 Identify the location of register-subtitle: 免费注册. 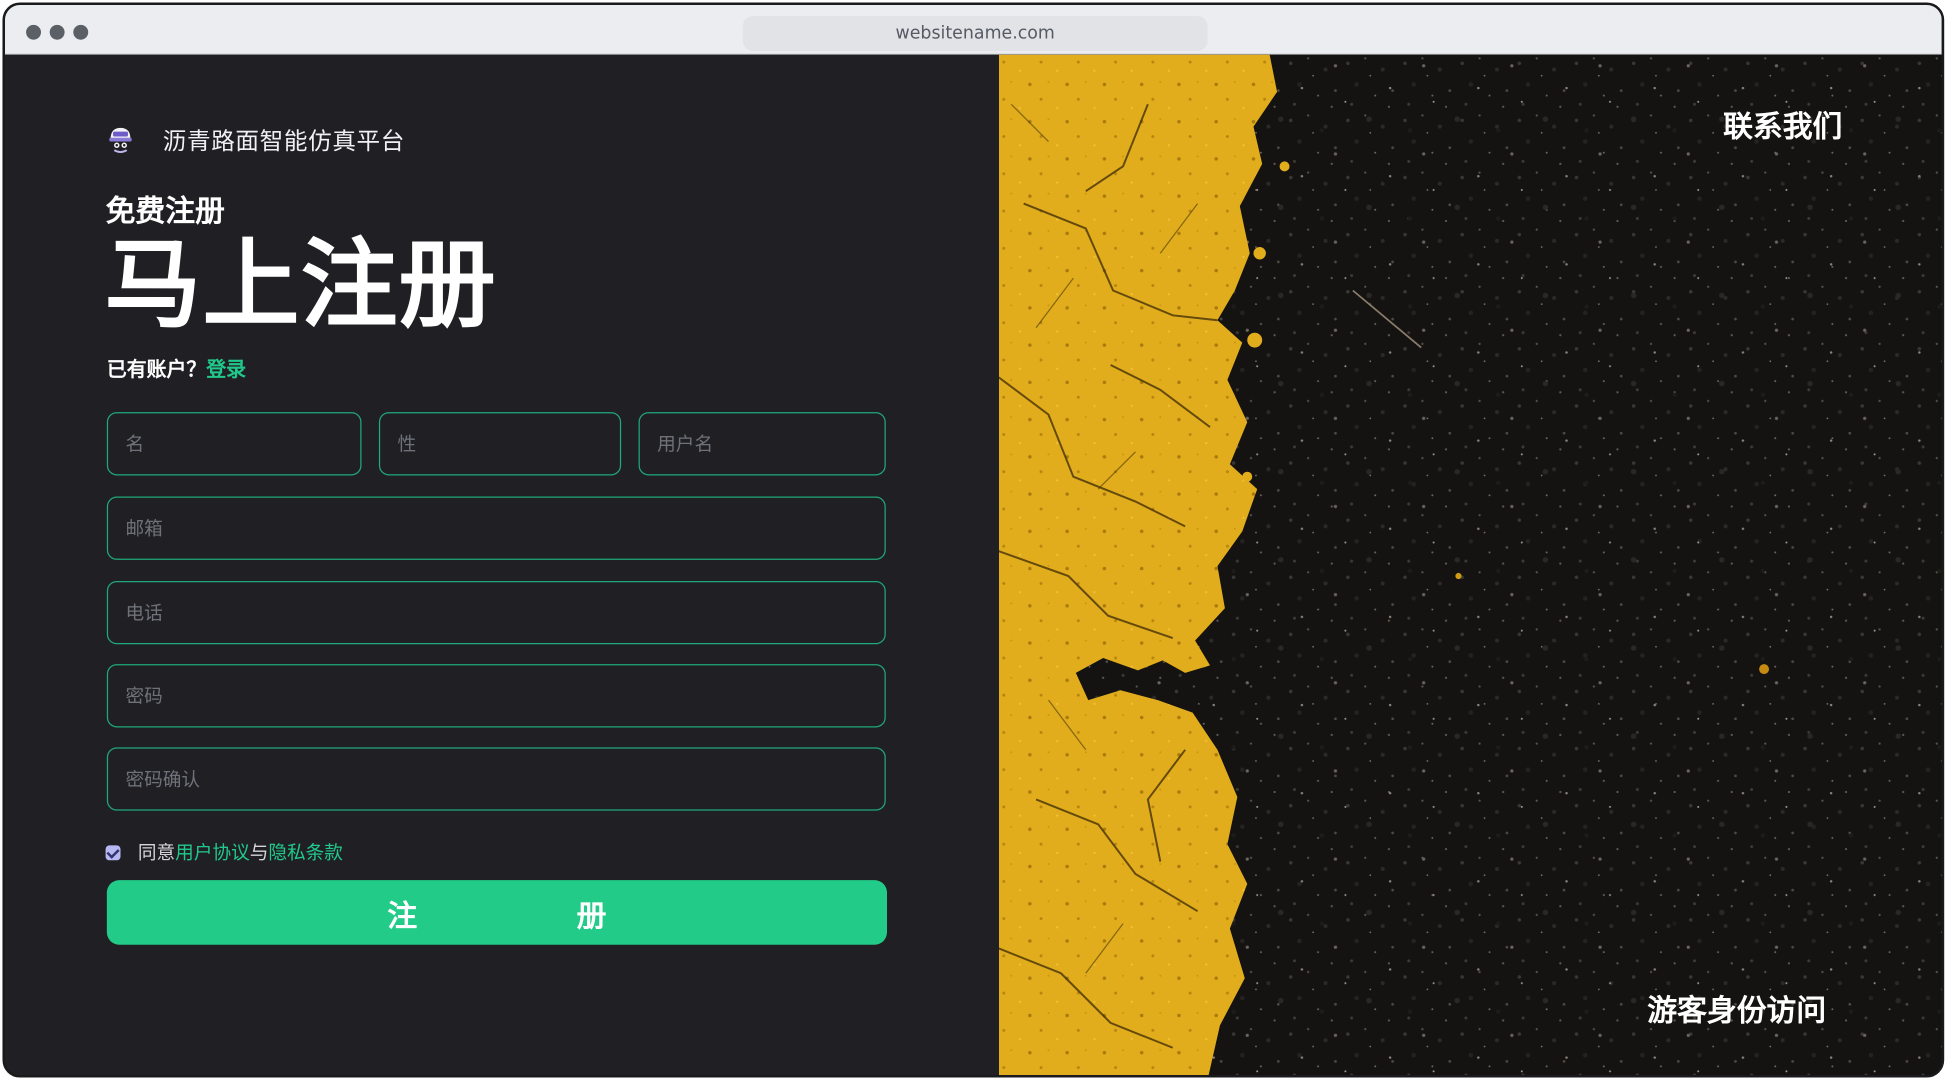
(165, 211).